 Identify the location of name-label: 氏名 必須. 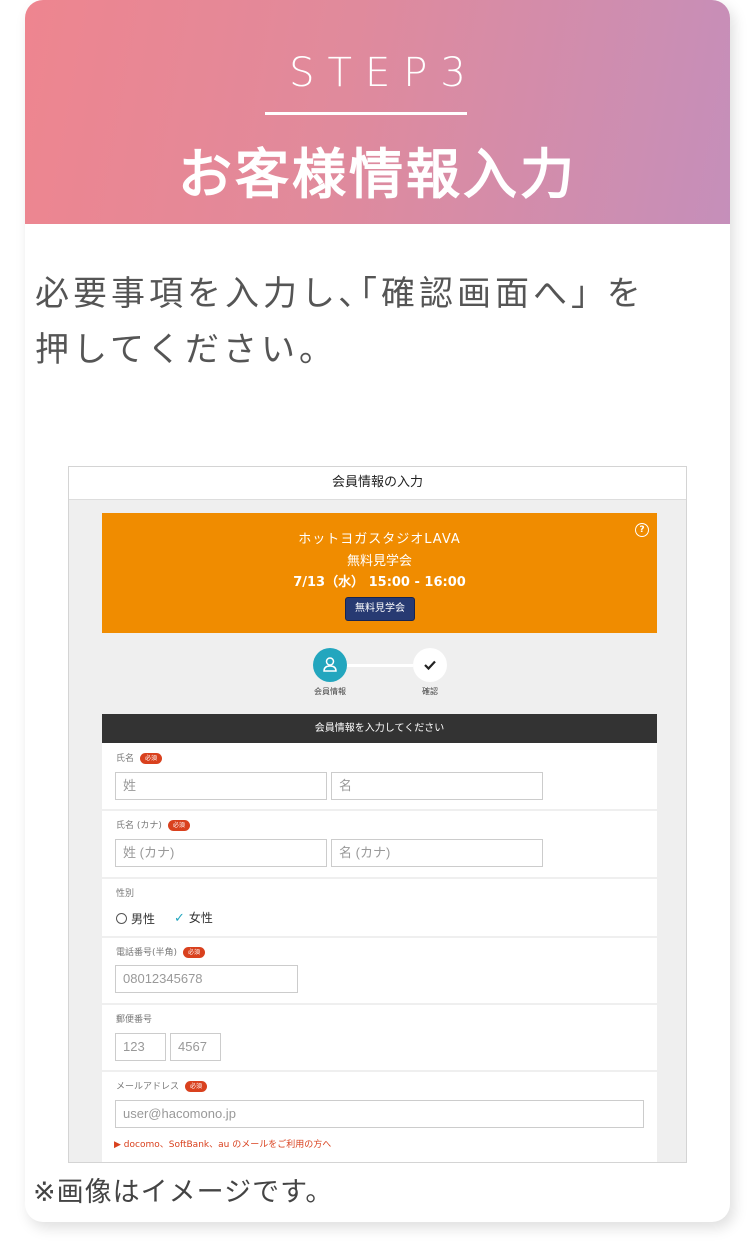
(139, 757).